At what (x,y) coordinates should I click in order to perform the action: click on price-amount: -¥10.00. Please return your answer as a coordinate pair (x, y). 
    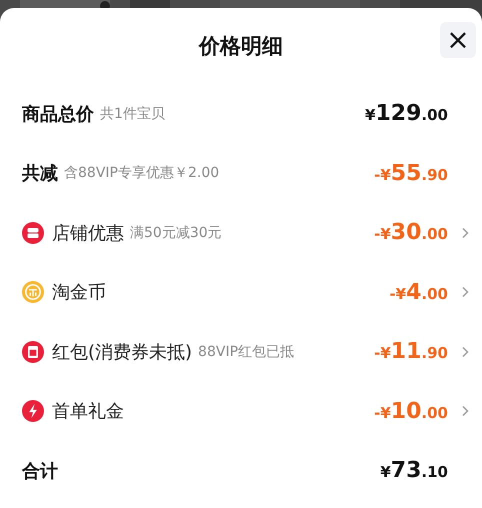
    Looking at the image, I should click on (411, 411).